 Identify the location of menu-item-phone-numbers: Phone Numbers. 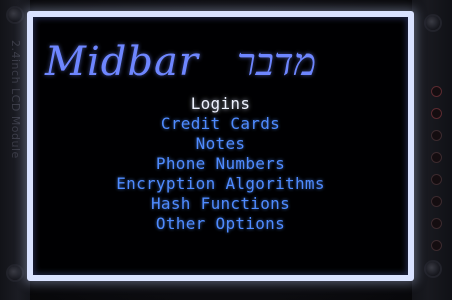
(220, 164).